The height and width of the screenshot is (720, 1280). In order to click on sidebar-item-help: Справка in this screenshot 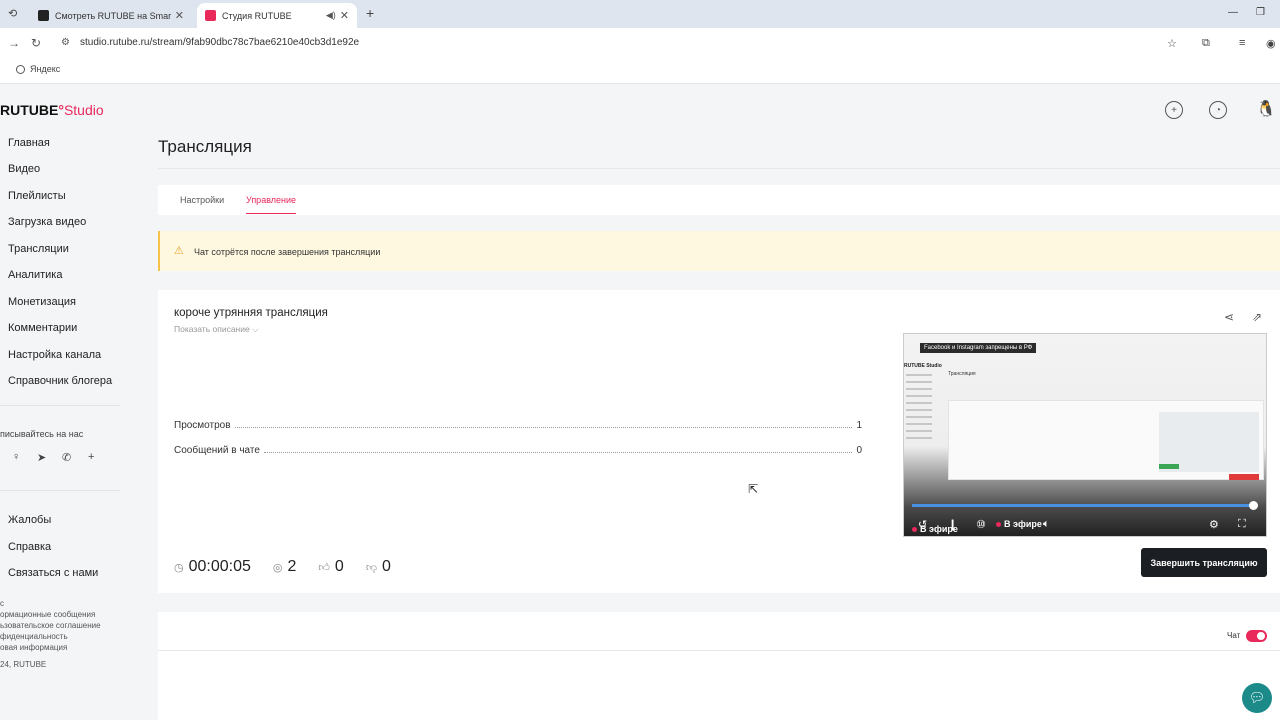, I will do `click(29, 547)`.